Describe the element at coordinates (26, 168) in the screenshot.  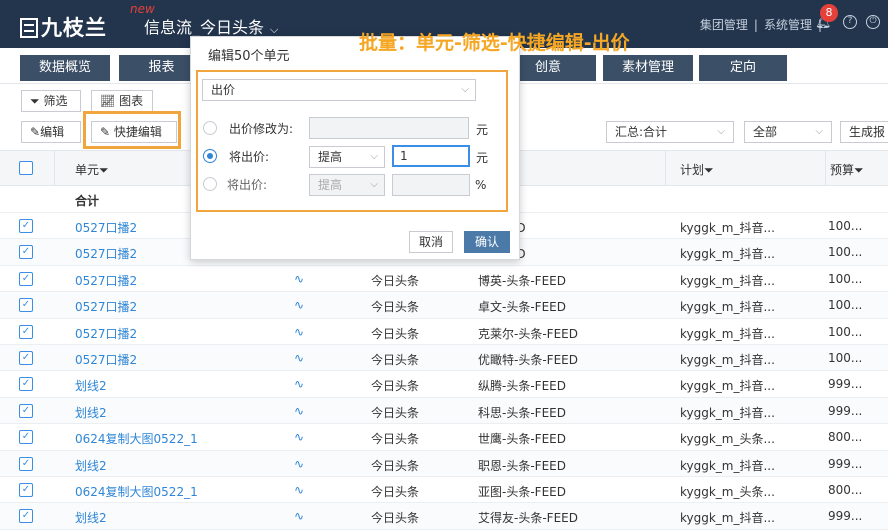
I see `select-all-checkbox` at that location.